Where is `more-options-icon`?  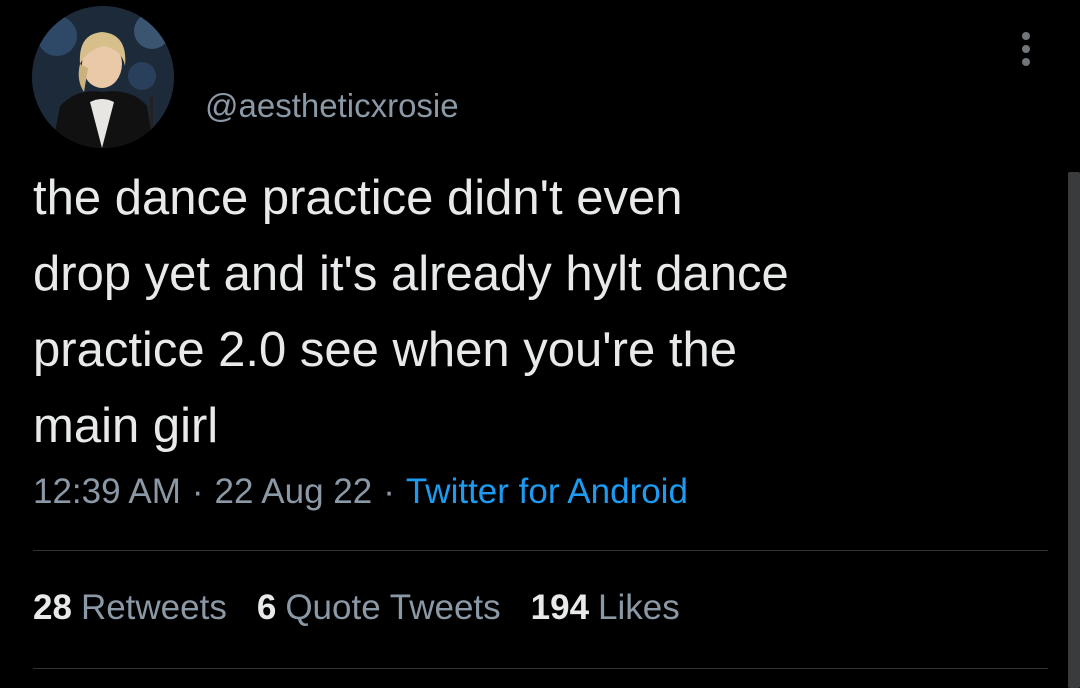
more-options-icon is located at coordinates (1026, 48).